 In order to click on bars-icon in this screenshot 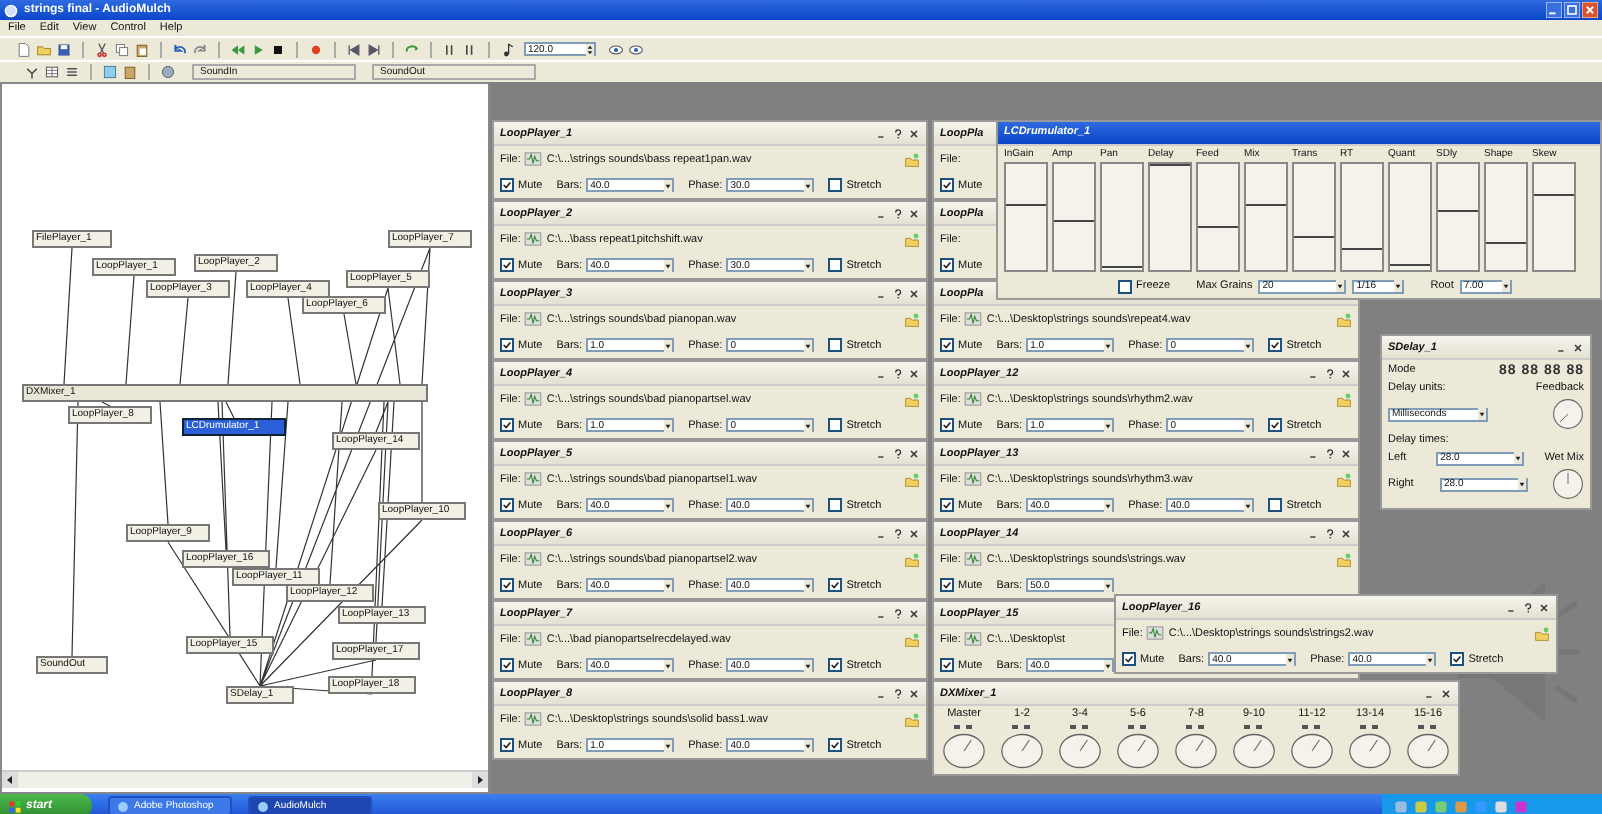, I will do `click(470, 49)`.